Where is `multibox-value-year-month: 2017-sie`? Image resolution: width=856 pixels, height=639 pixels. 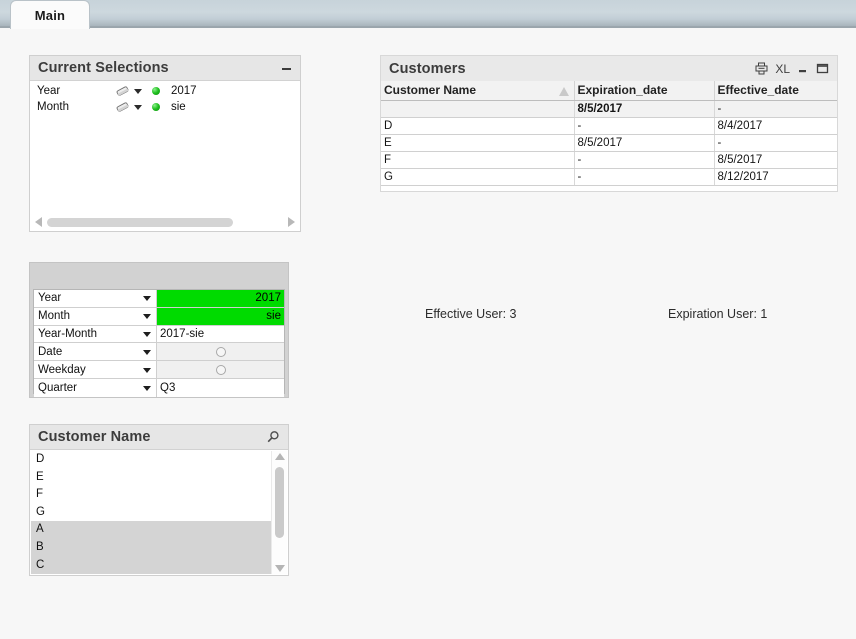
multibox-value-year-month: 2017-sie is located at coordinates (220, 334).